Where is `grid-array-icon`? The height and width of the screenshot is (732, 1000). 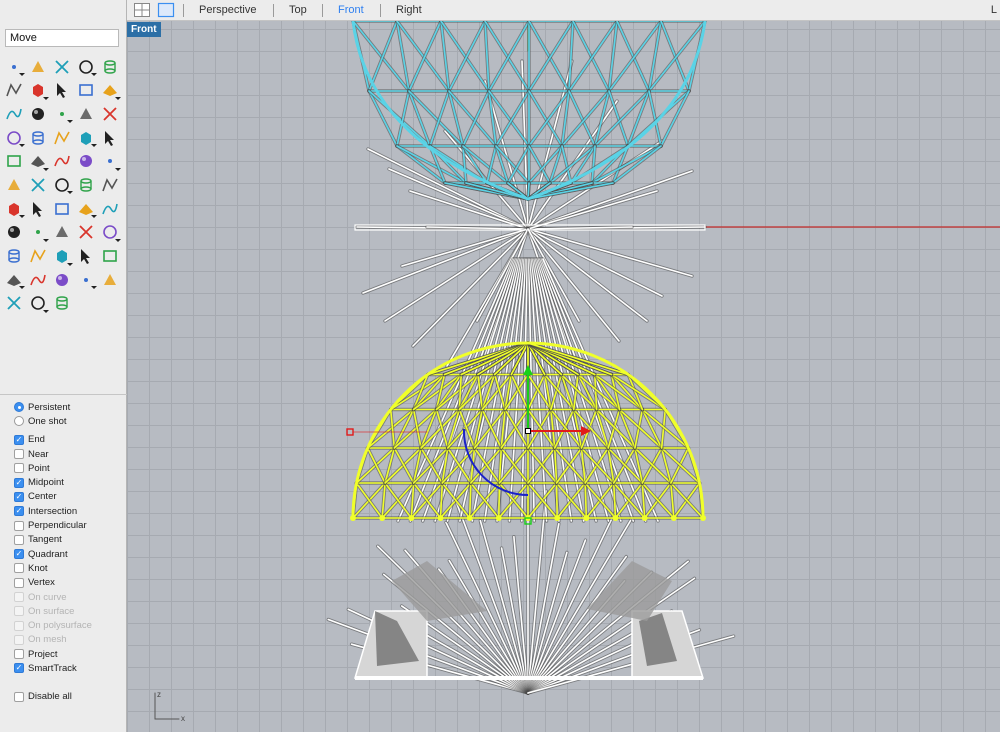 grid-array-icon is located at coordinates (14, 208).